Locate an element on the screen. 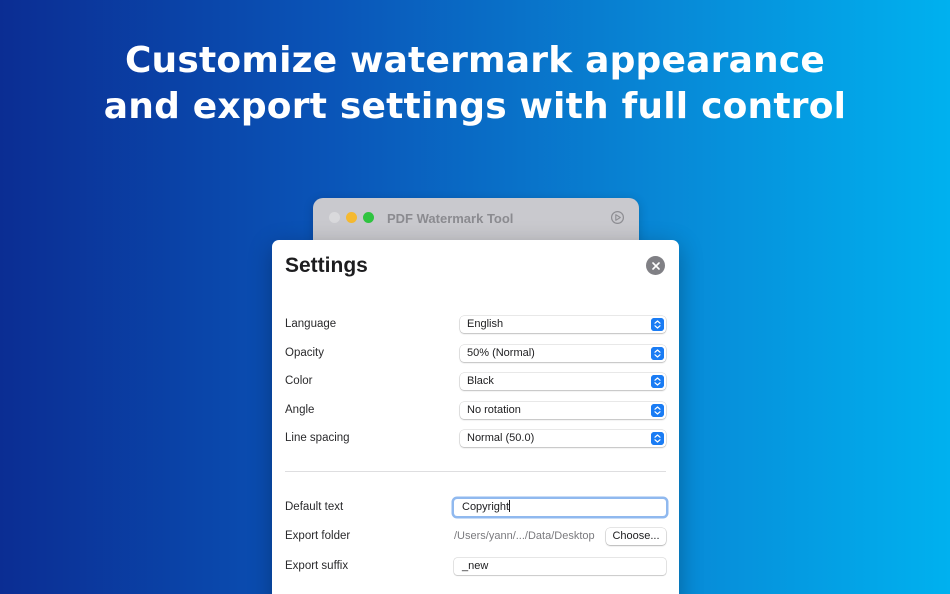  angle-select: No rotation is located at coordinates (563, 410).